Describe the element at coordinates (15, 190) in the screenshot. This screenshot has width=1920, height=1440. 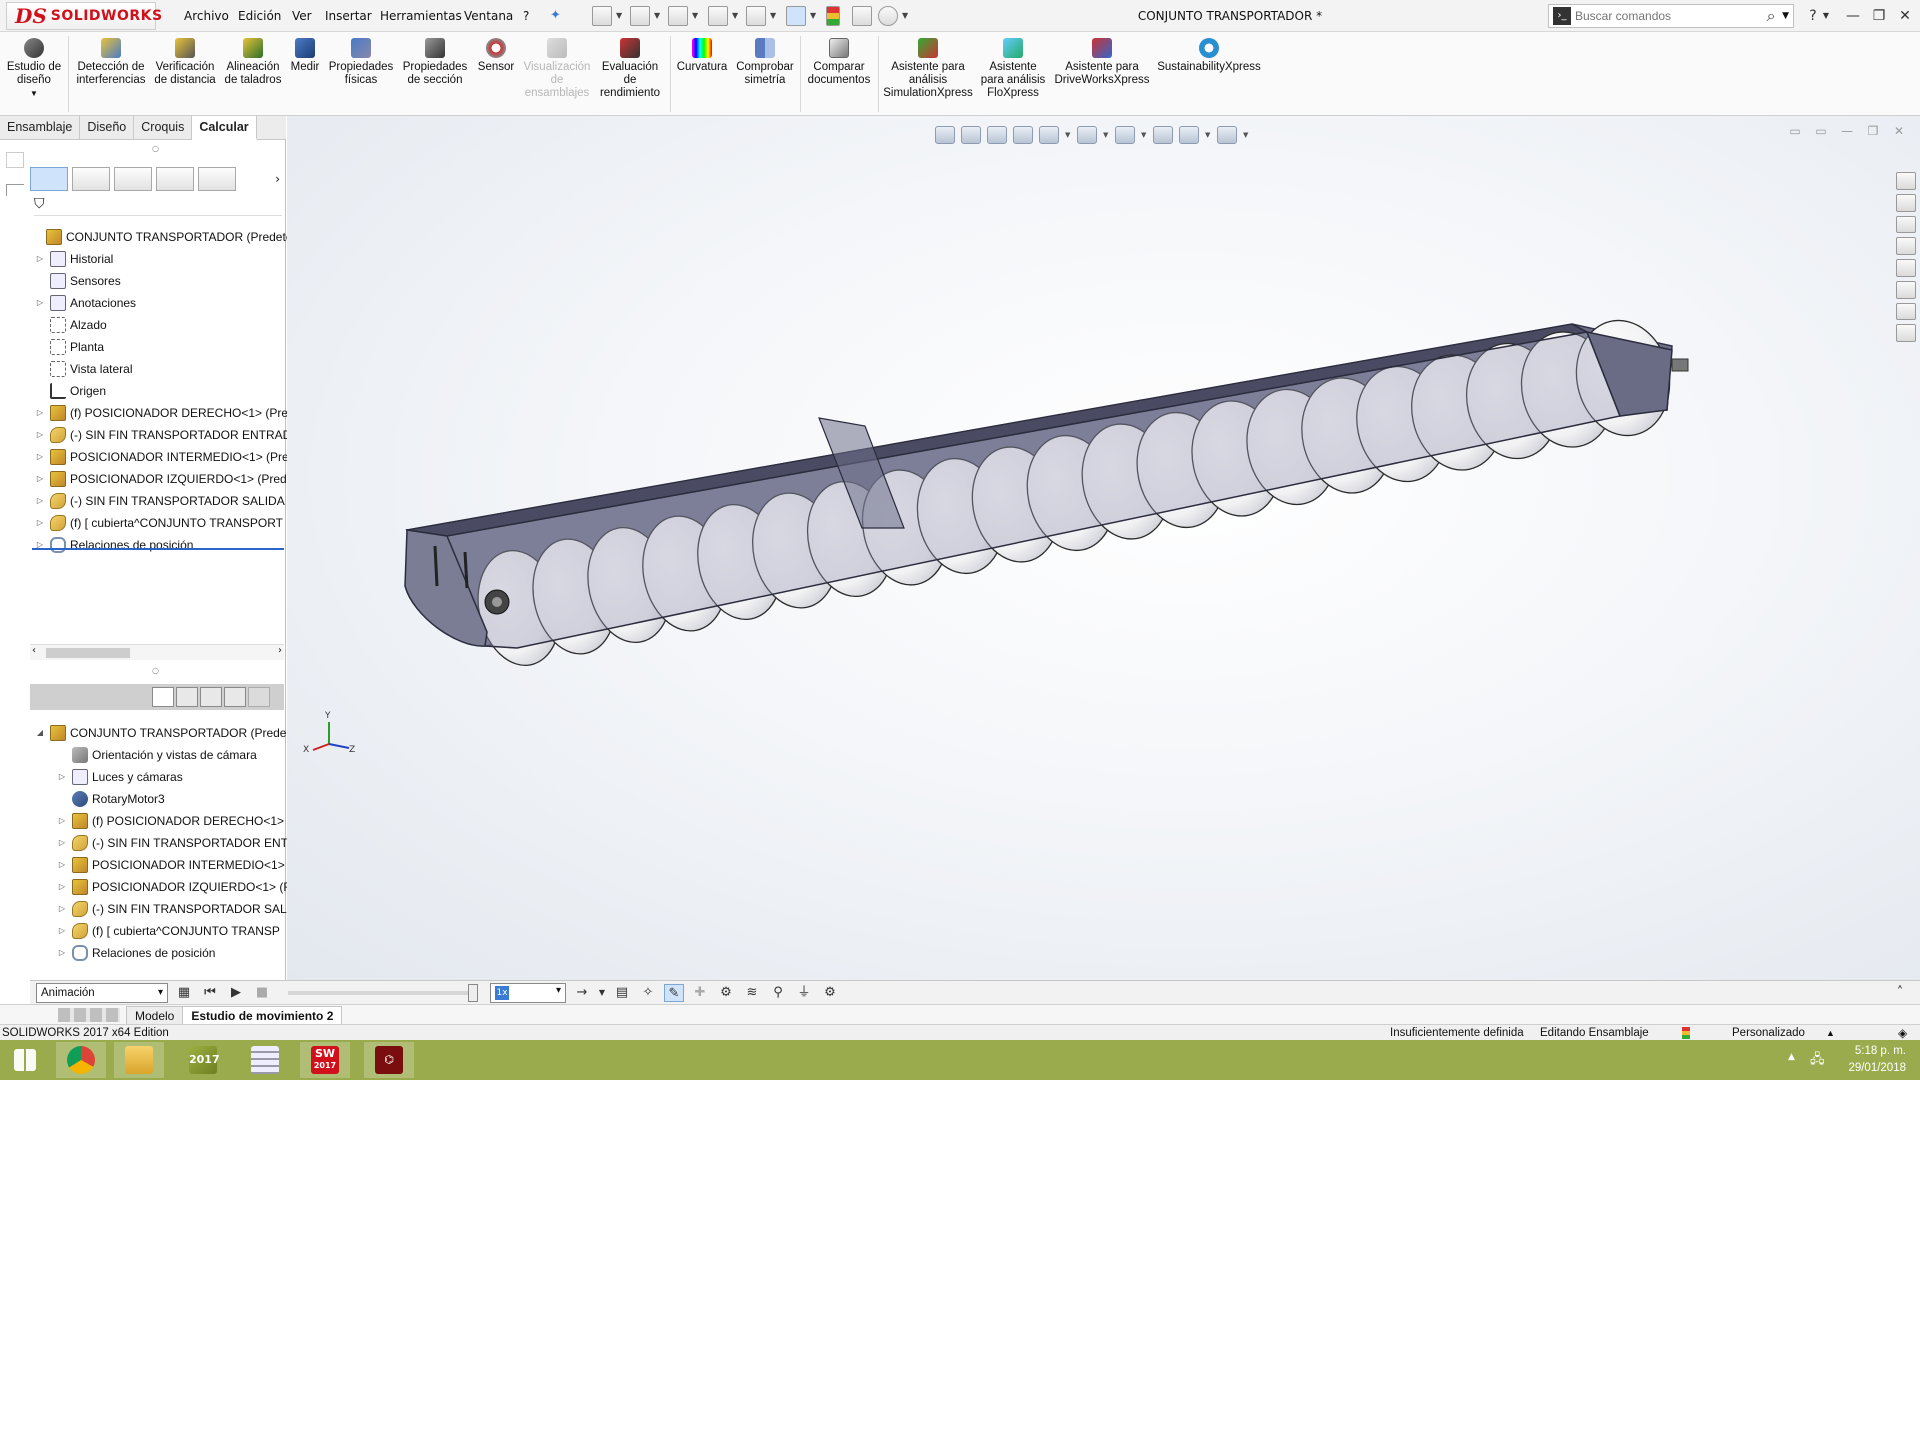
I see `collapse-panel-icon` at that location.